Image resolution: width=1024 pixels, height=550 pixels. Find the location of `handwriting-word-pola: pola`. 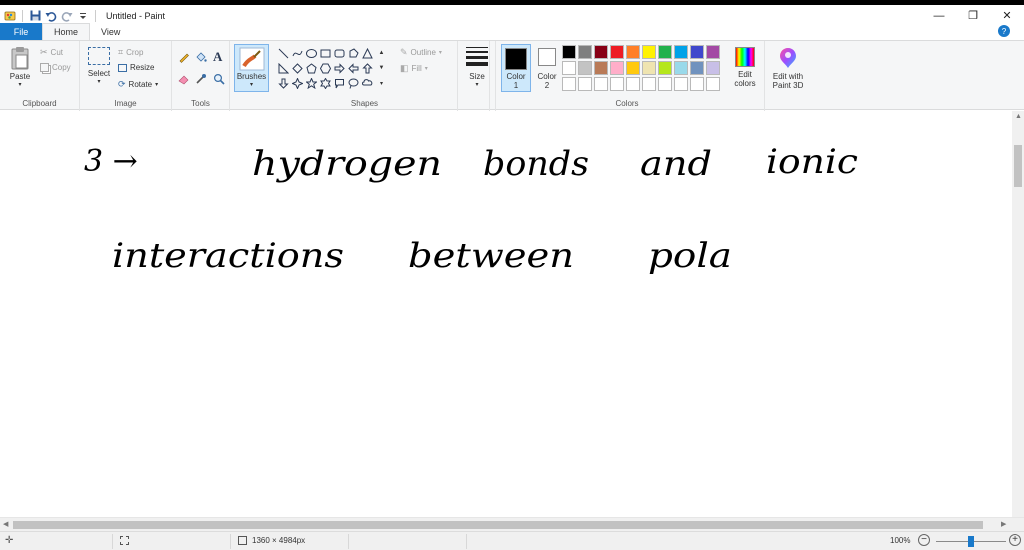

handwriting-word-pola: pola is located at coordinates (690, 256).